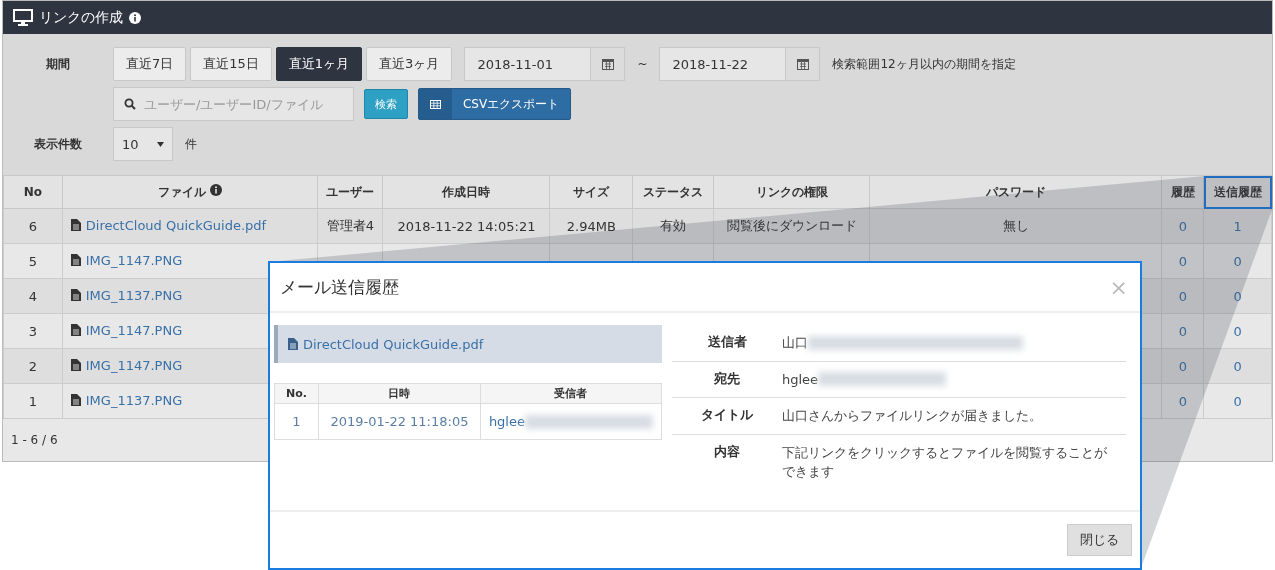 The image size is (1275, 570). Describe the element at coordinates (571, 393) in the screenshot. I see `column-header: 受信者` at that location.